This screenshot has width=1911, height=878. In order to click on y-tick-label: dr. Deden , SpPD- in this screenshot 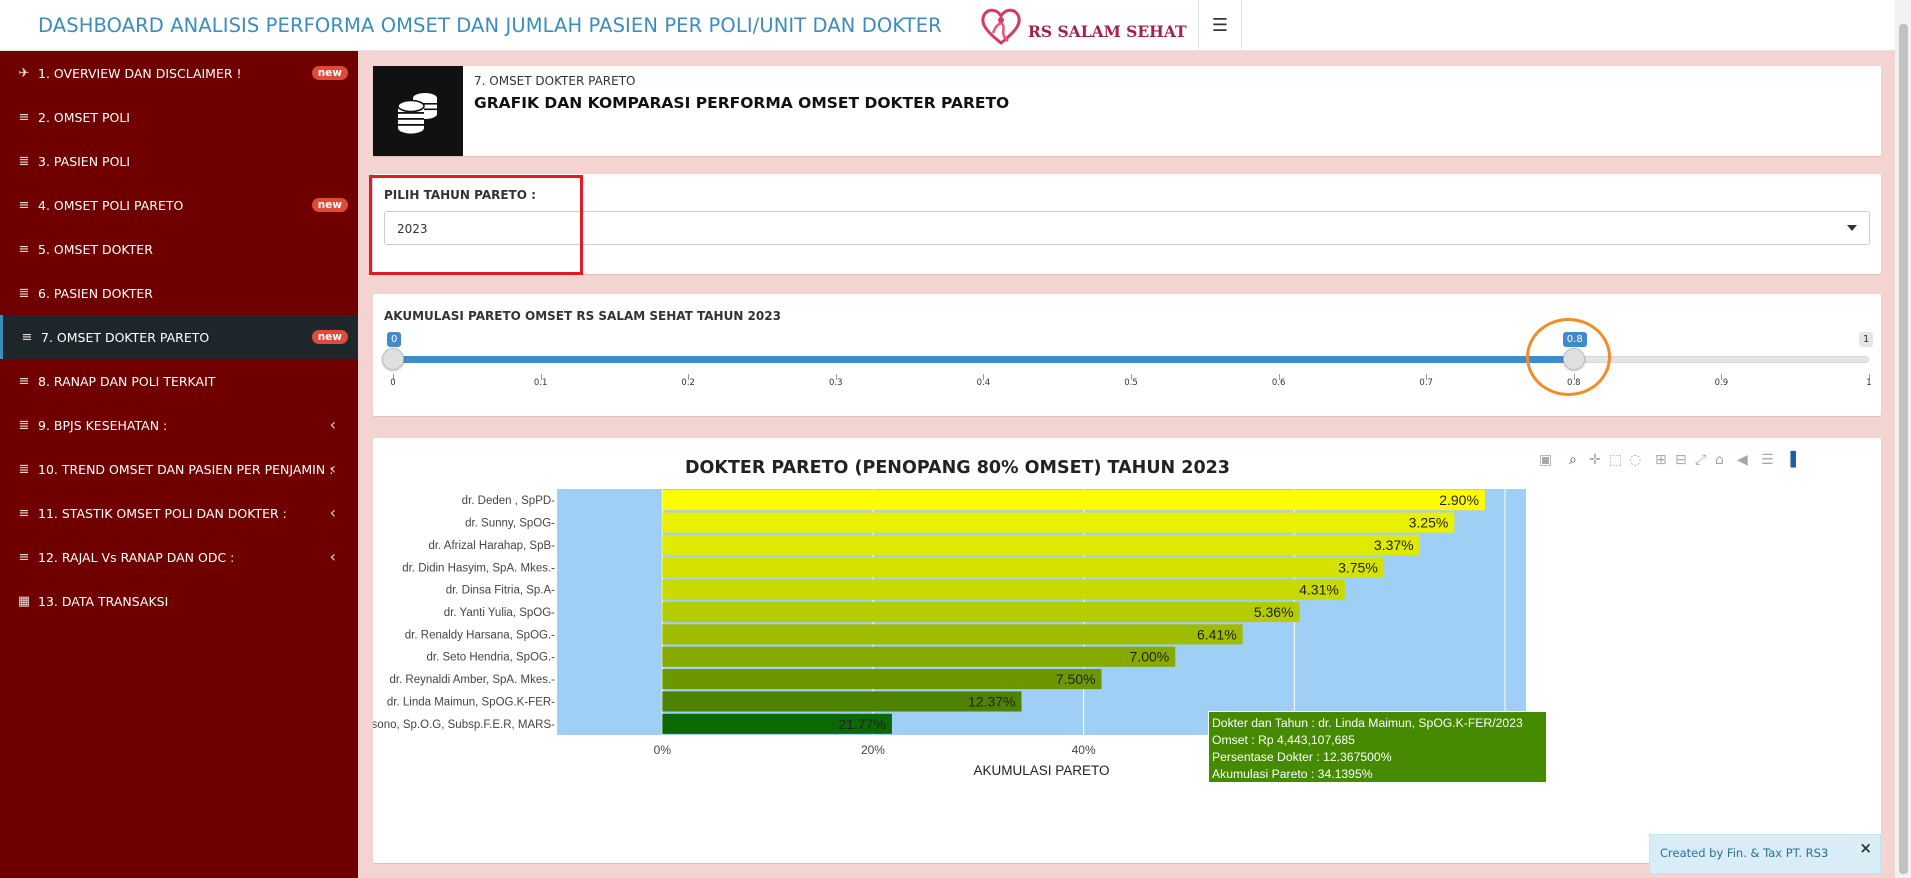, I will do `click(508, 501)`.